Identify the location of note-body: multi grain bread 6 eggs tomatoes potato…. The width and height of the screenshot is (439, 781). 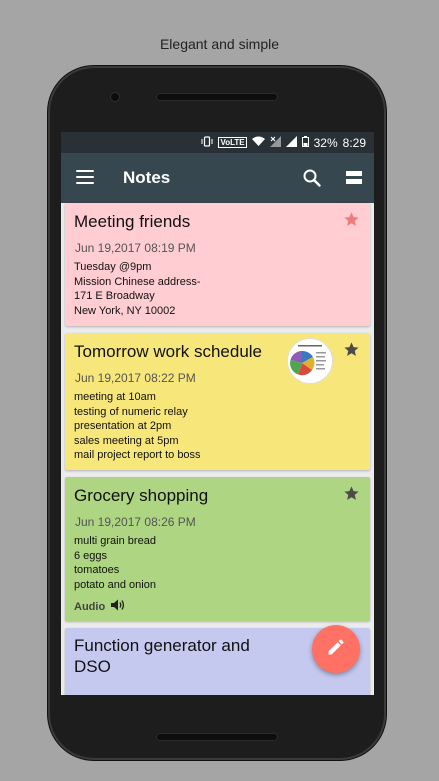
(115, 563).